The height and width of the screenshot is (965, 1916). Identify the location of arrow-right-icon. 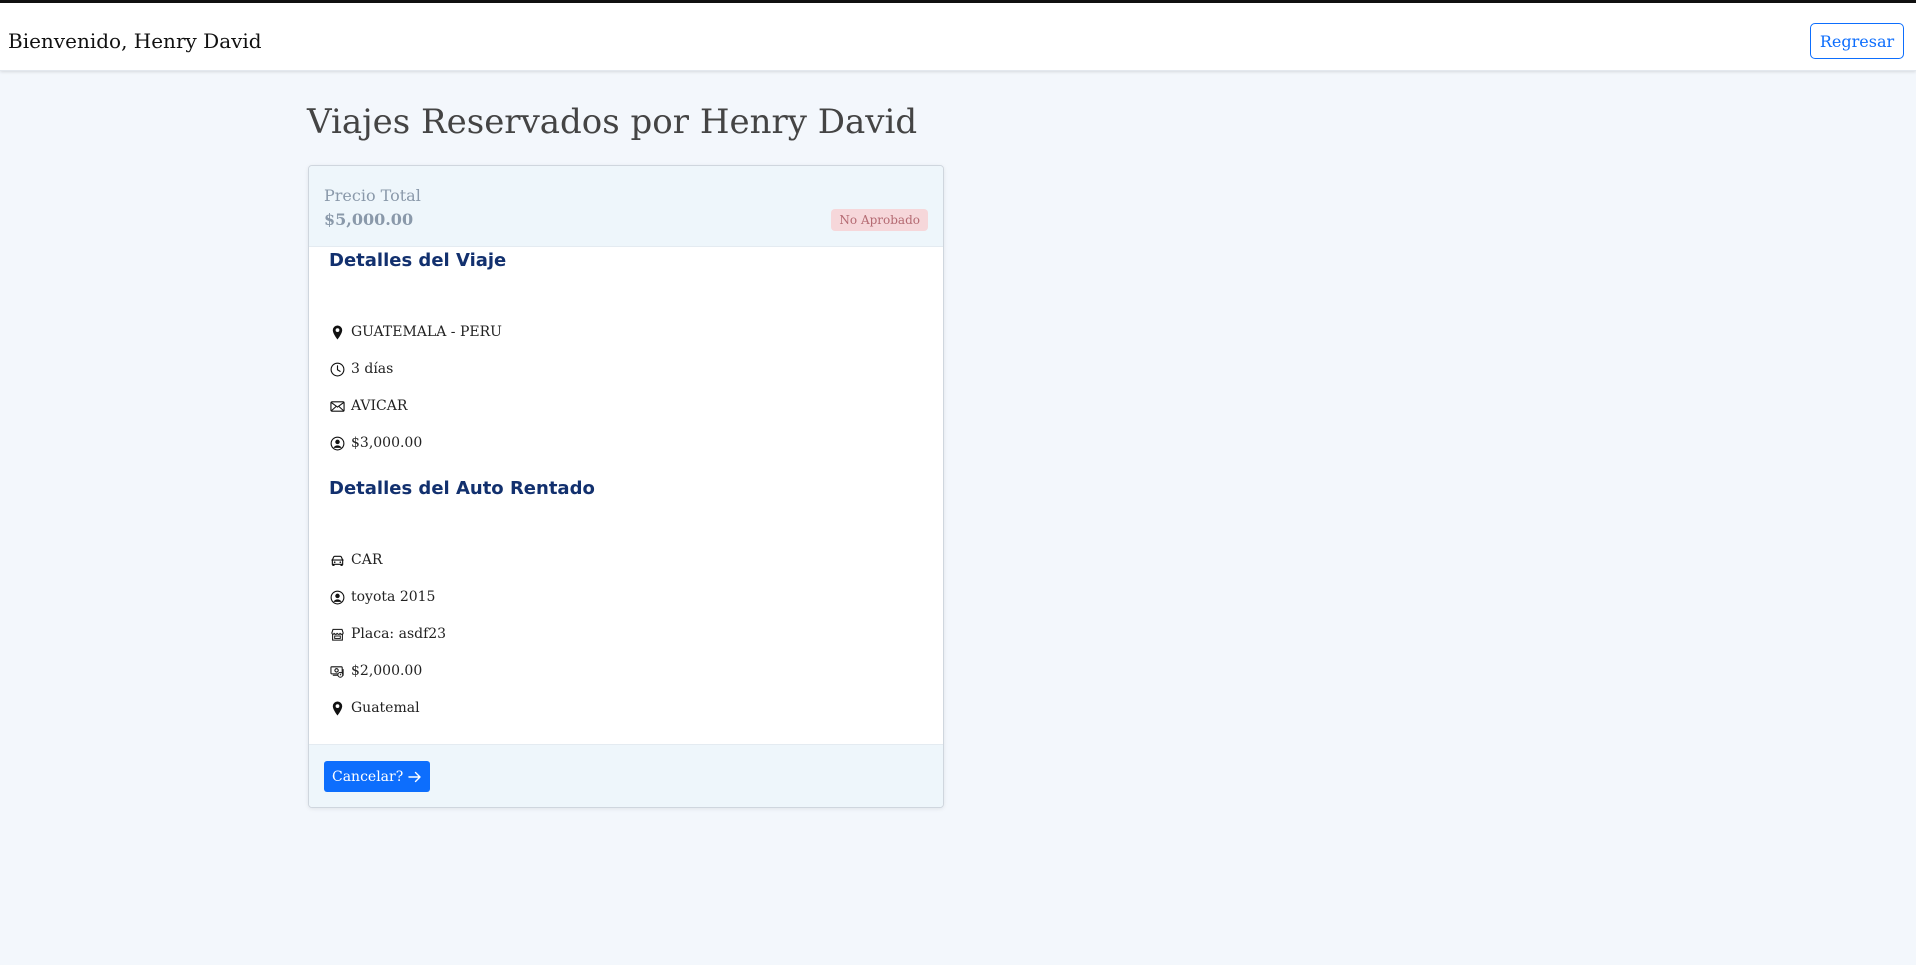
(415, 777).